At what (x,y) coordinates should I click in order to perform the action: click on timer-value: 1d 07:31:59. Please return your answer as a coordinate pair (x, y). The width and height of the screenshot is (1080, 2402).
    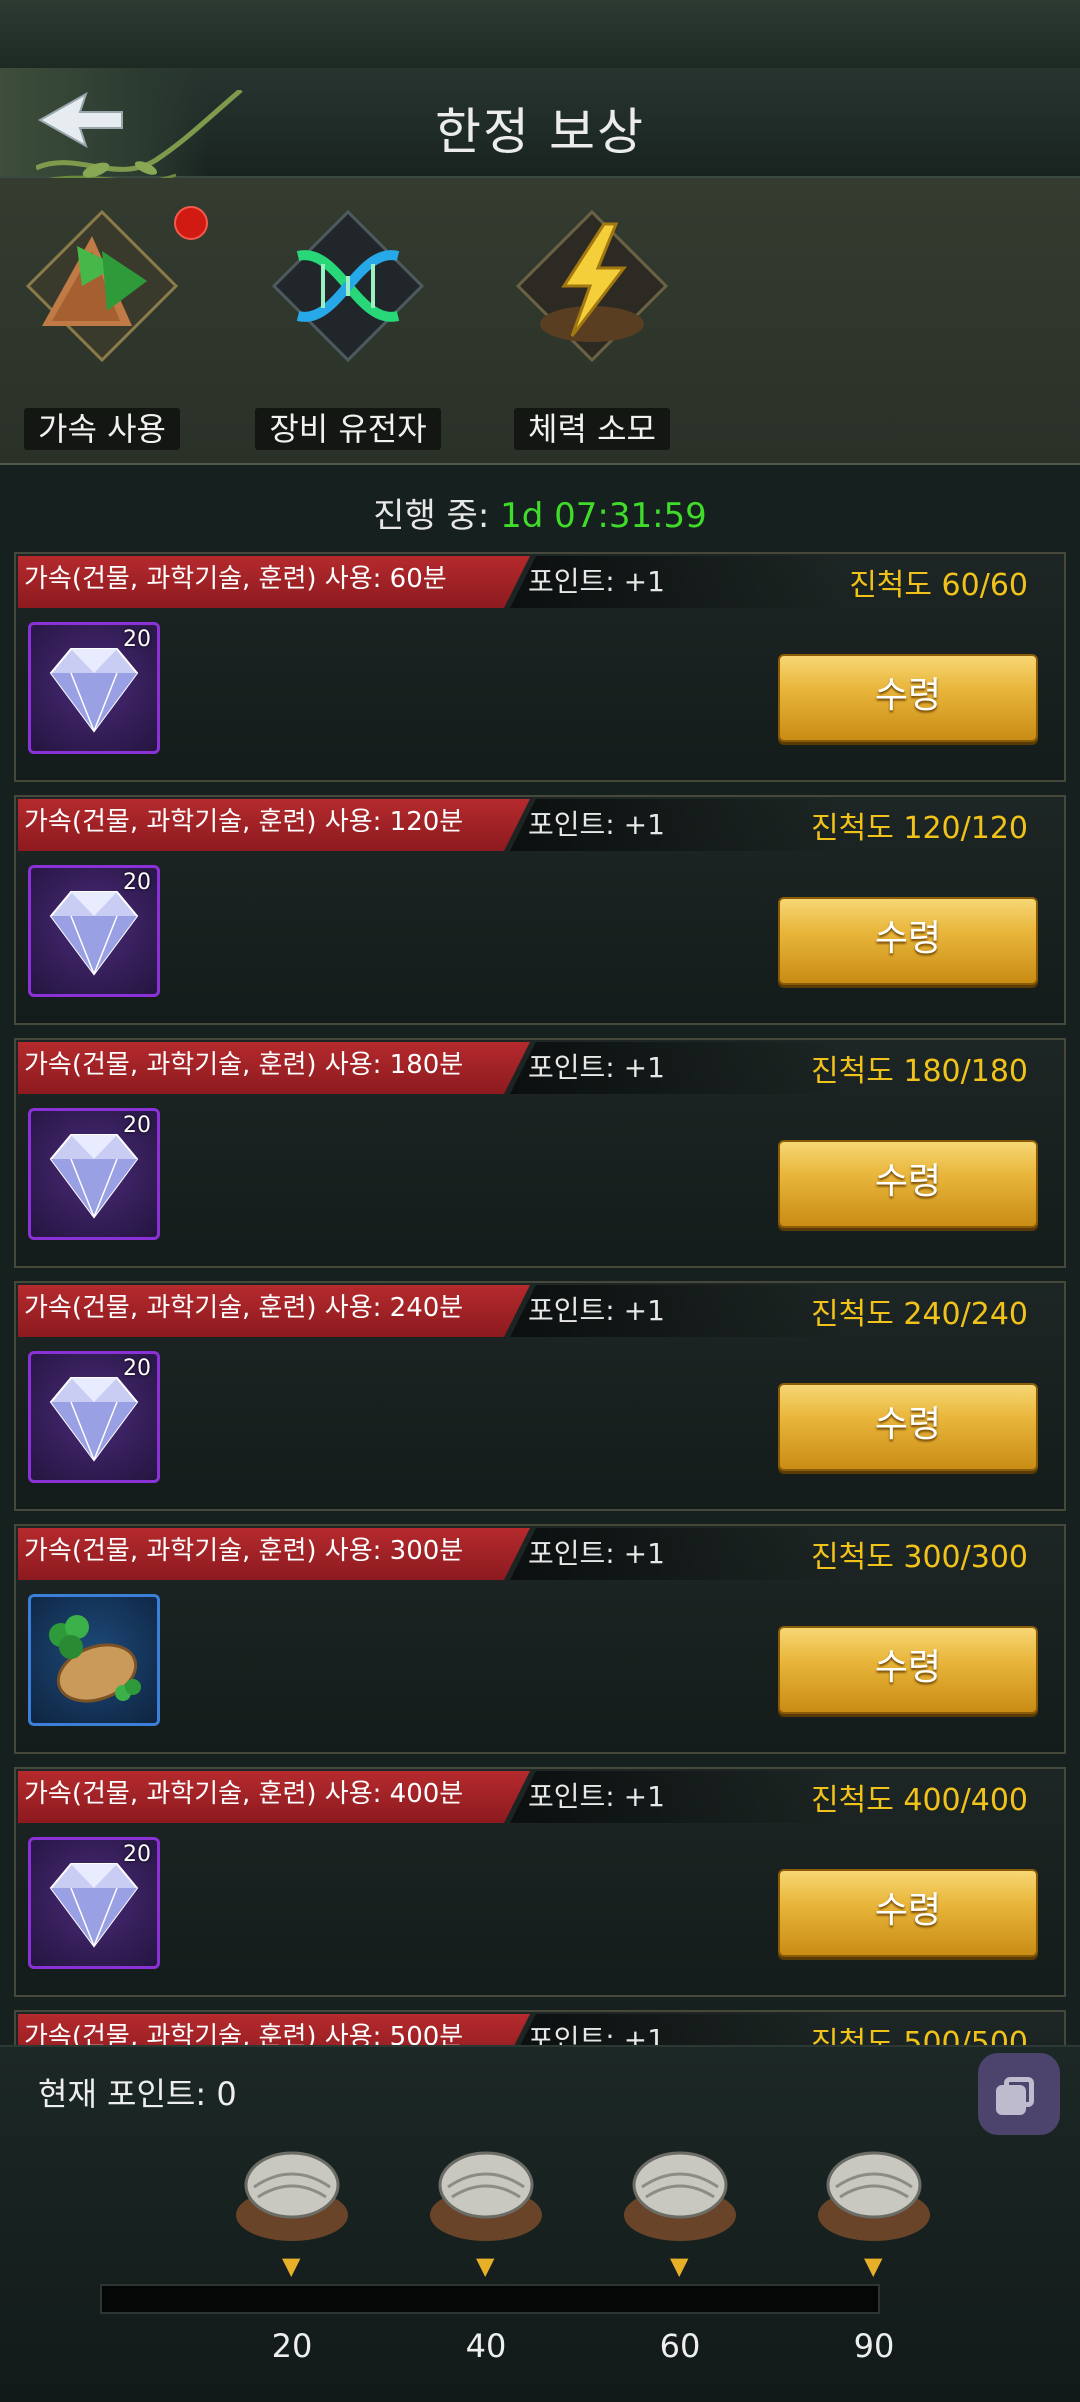
    Looking at the image, I should click on (603, 516).